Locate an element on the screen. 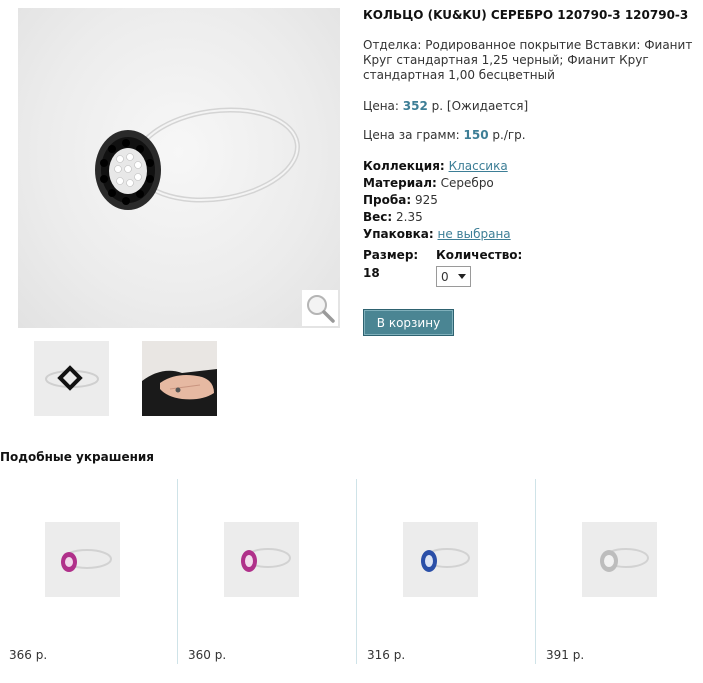 Image resolution: width=703 pixels, height=683 pixels. weight-row: Вес: 2.35 is located at coordinates (530, 217).